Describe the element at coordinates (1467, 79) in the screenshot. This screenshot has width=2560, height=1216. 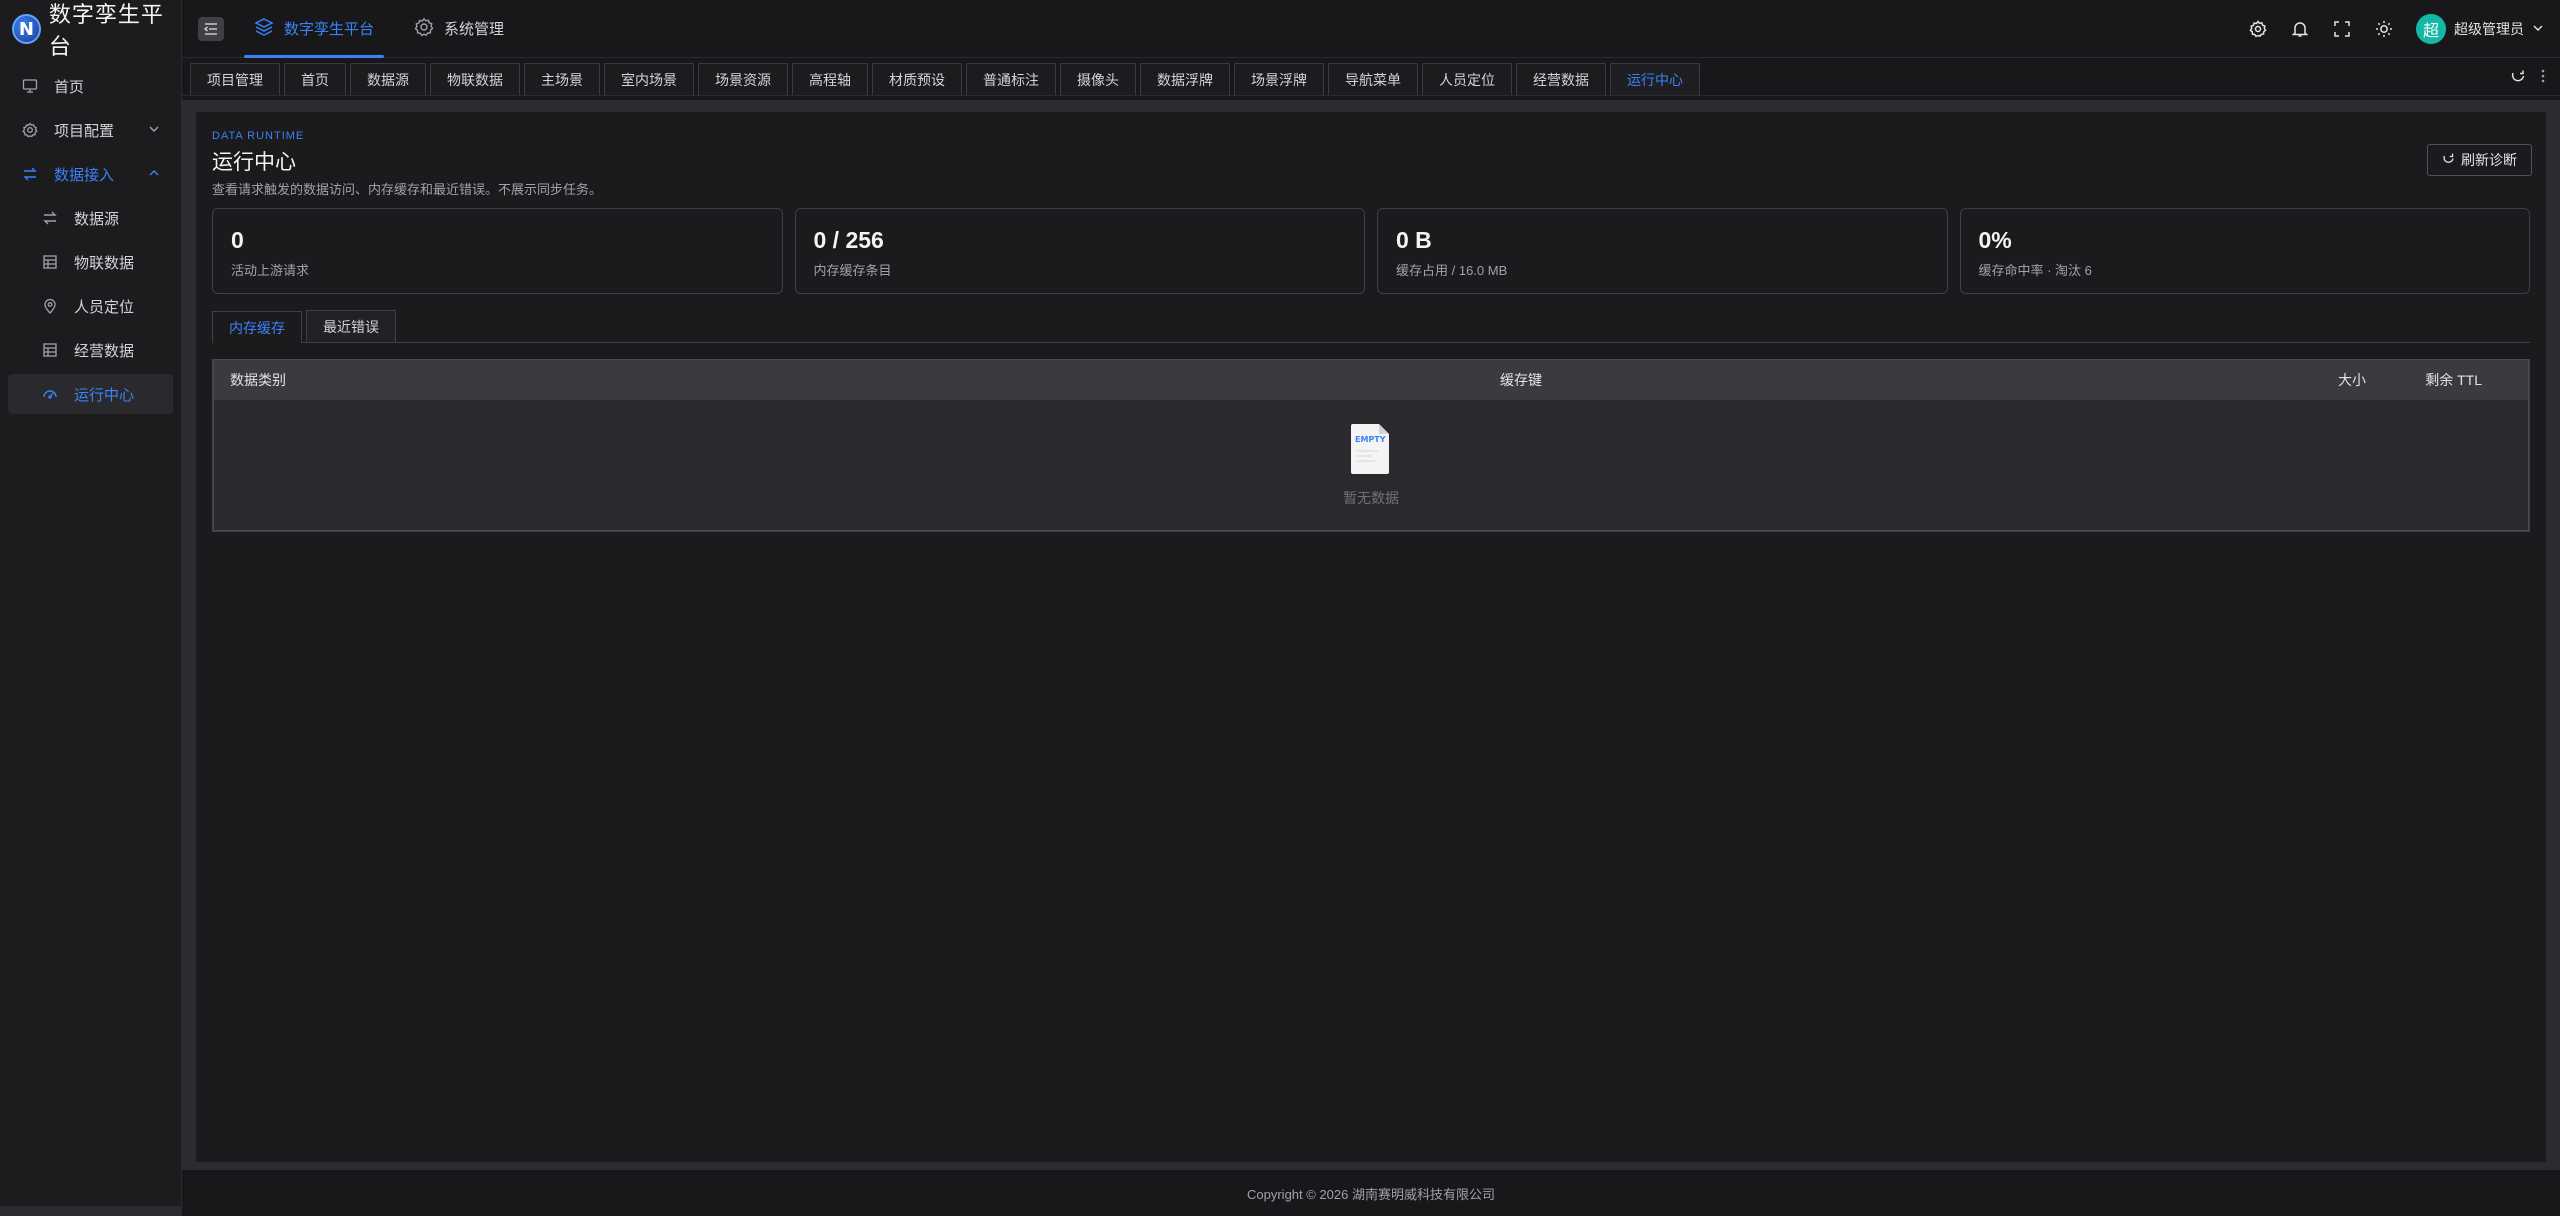
I see `tab-personnel-location: 人员定位` at that location.